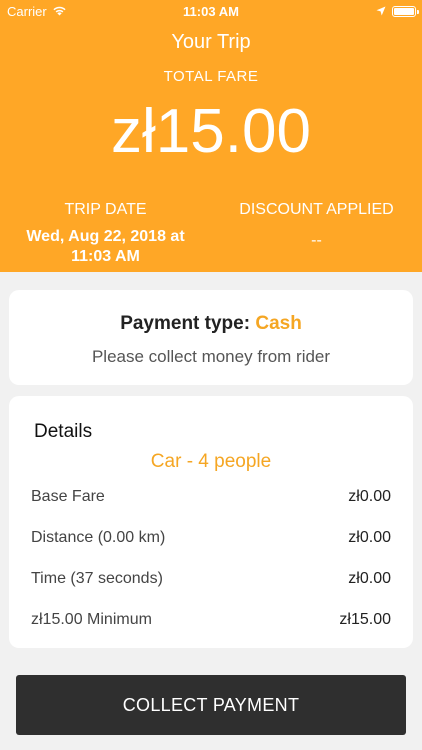  What do you see at coordinates (211, 356) in the screenshot?
I see `payment-note: Please collect money from rider` at bounding box center [211, 356].